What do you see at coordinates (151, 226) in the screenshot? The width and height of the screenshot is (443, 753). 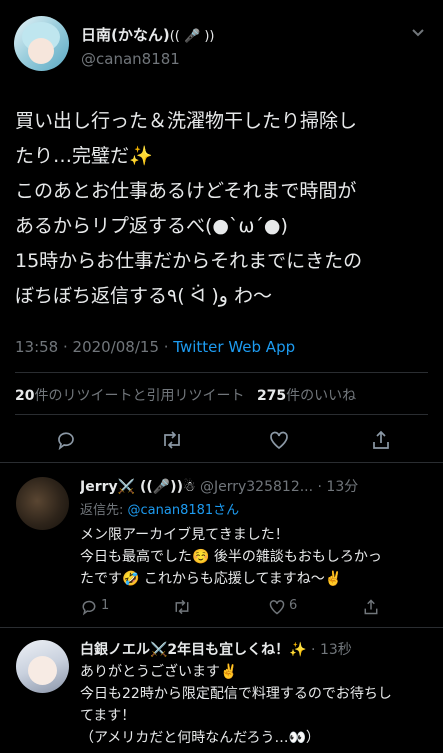 I see `tweet-line: あるからリプ返するべ(●`ω´●)` at bounding box center [151, 226].